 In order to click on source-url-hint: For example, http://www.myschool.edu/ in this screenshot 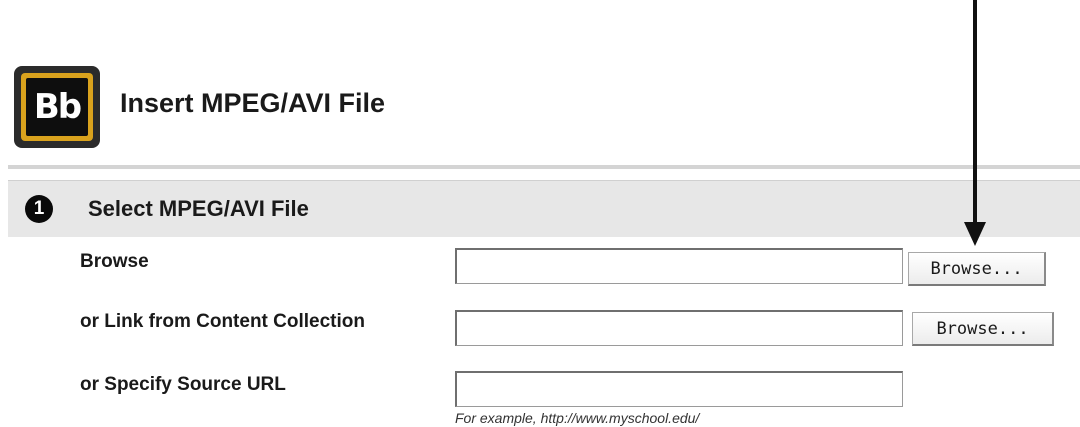, I will do `click(577, 418)`.